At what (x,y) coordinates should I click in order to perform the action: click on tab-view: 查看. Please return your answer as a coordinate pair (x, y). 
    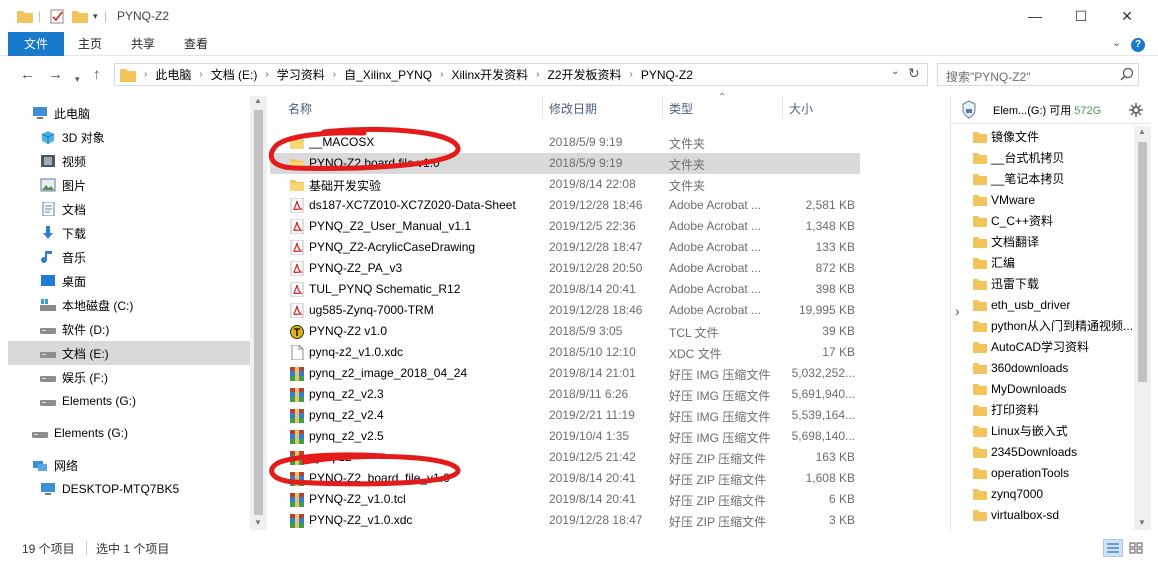
    Looking at the image, I should click on (196, 44).